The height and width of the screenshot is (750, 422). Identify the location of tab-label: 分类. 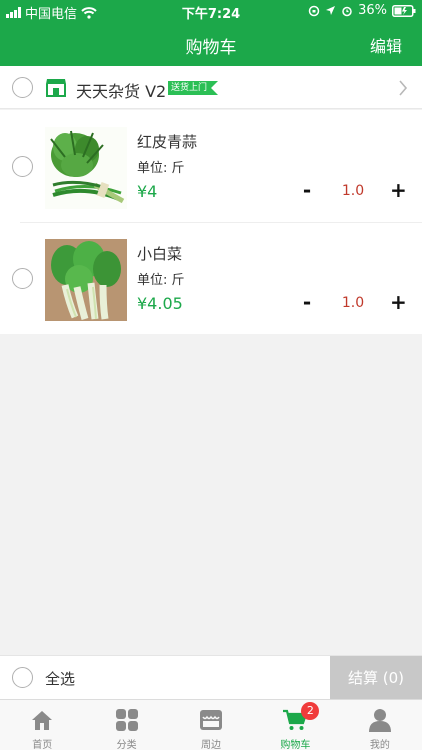
(126, 745).